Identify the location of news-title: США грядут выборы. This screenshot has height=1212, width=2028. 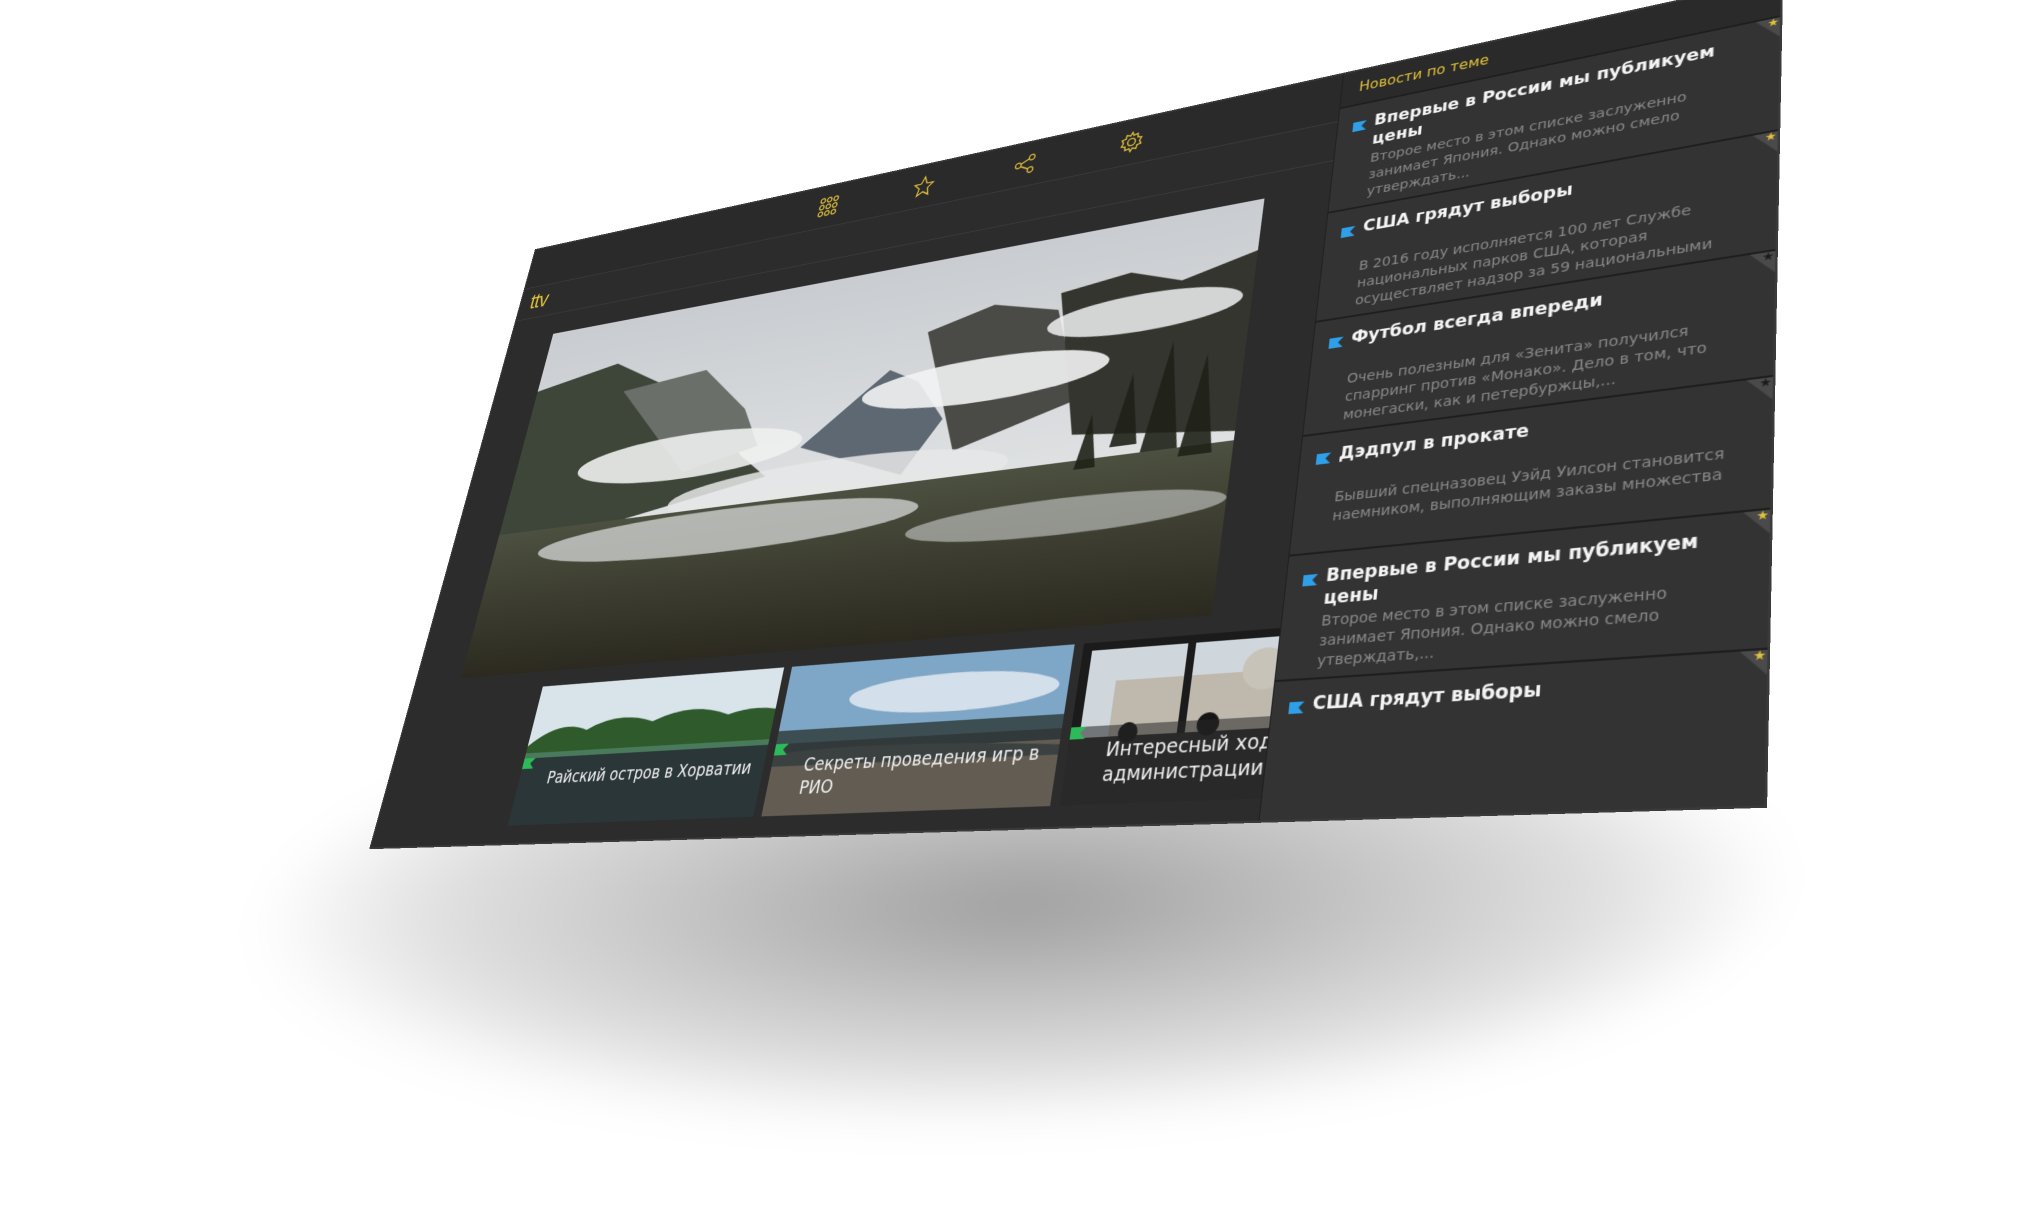
(1427, 697).